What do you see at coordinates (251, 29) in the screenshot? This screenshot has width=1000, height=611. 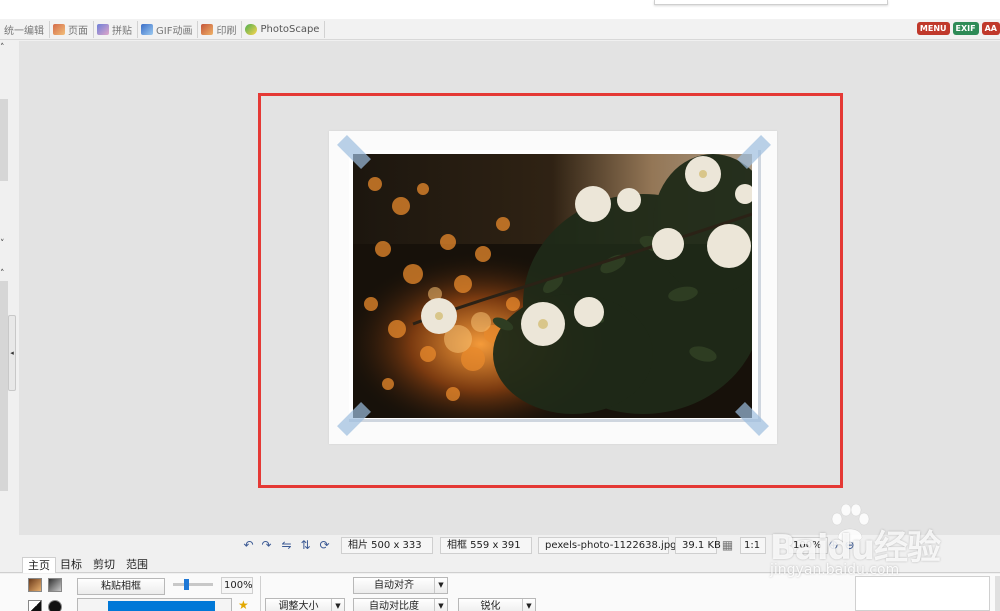 I see `photoscape-icon` at bounding box center [251, 29].